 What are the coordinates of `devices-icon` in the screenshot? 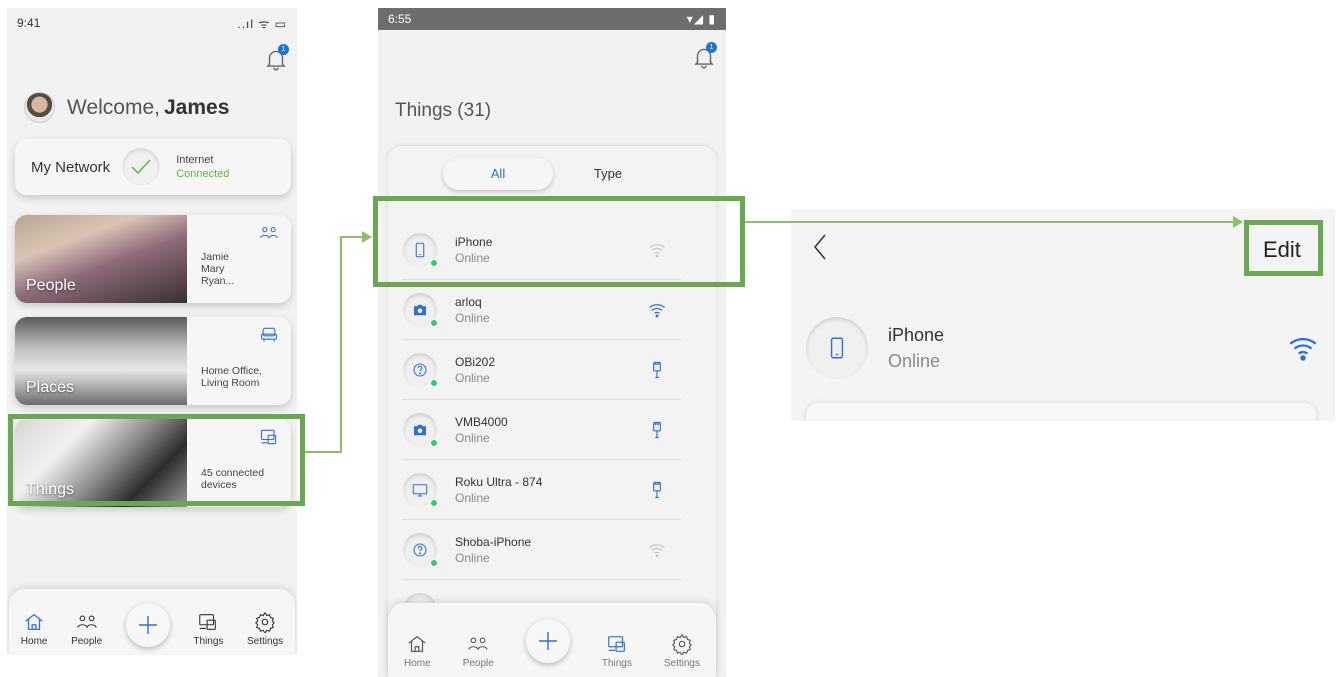 It's located at (208, 622).